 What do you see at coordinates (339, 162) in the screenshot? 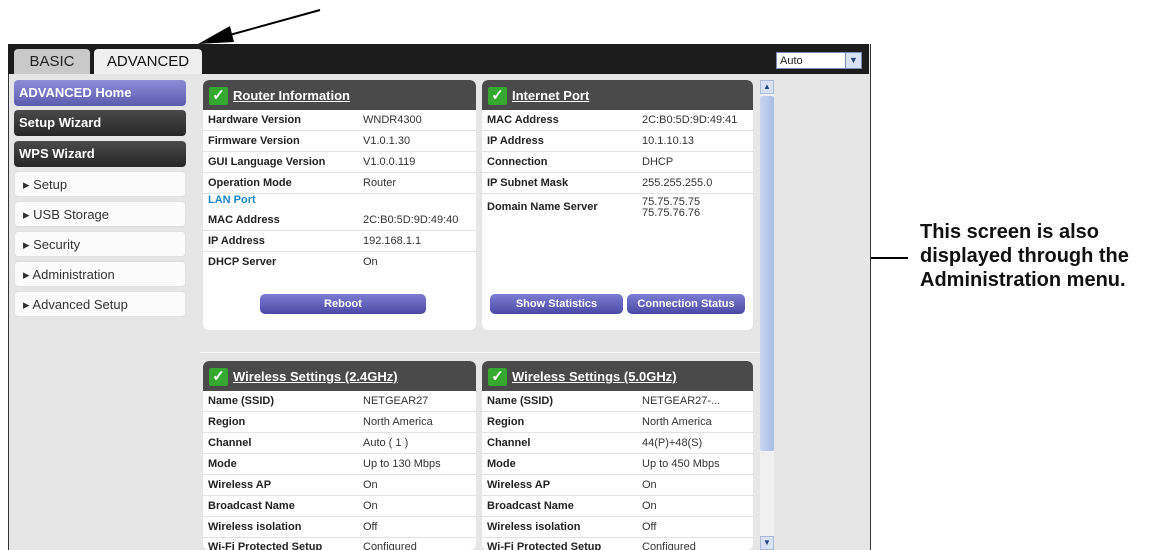
I see `table-row: GUI Language Version V1.0.0.119` at bounding box center [339, 162].